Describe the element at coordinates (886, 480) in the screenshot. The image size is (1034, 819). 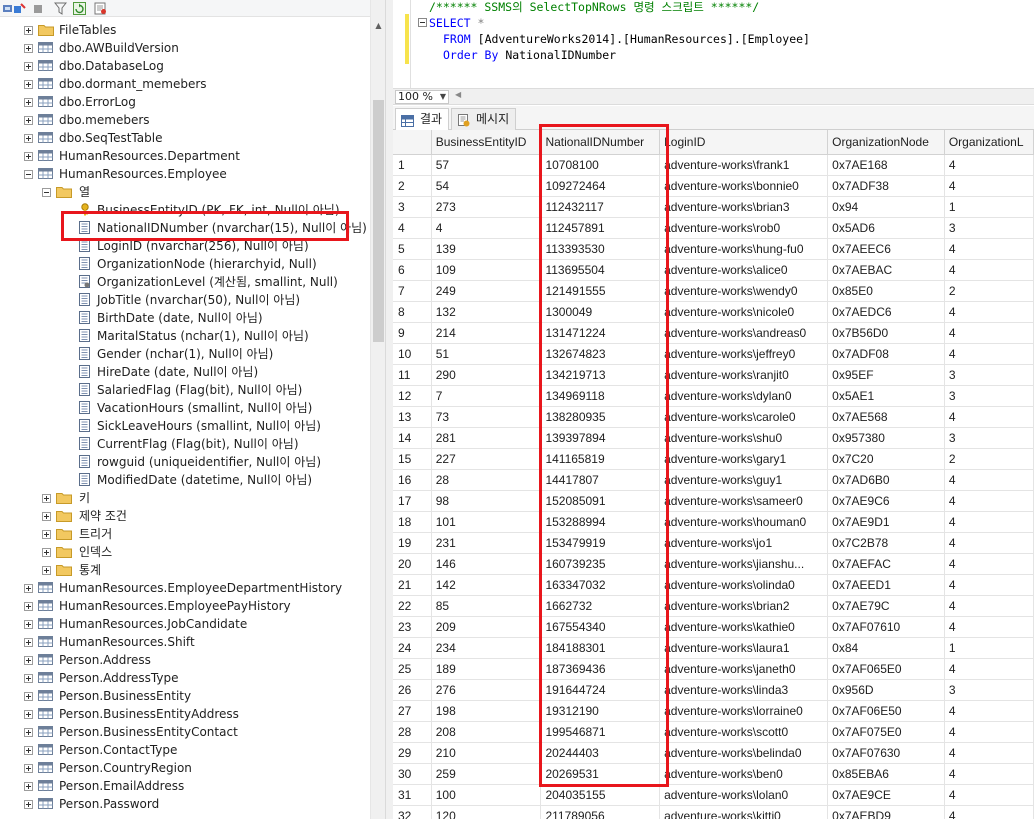
I see `table-cell: 0x7AD6B0` at that location.